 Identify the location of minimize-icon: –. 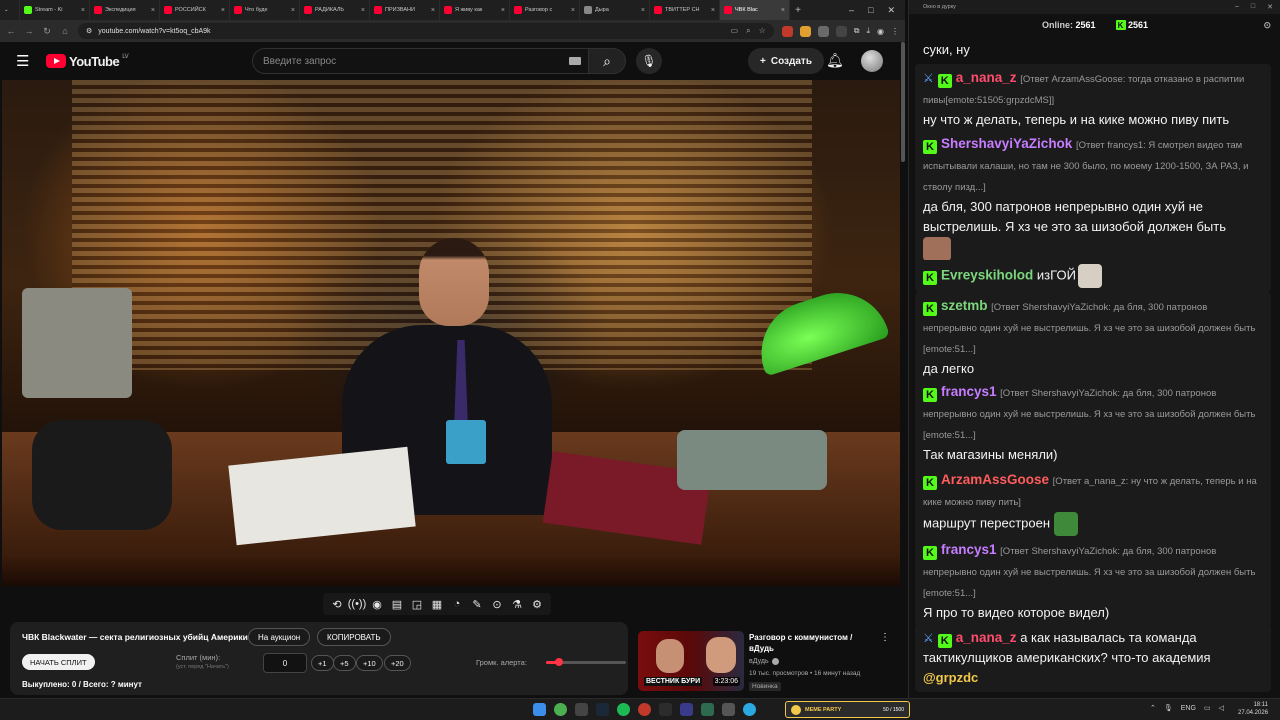
(851, 10).